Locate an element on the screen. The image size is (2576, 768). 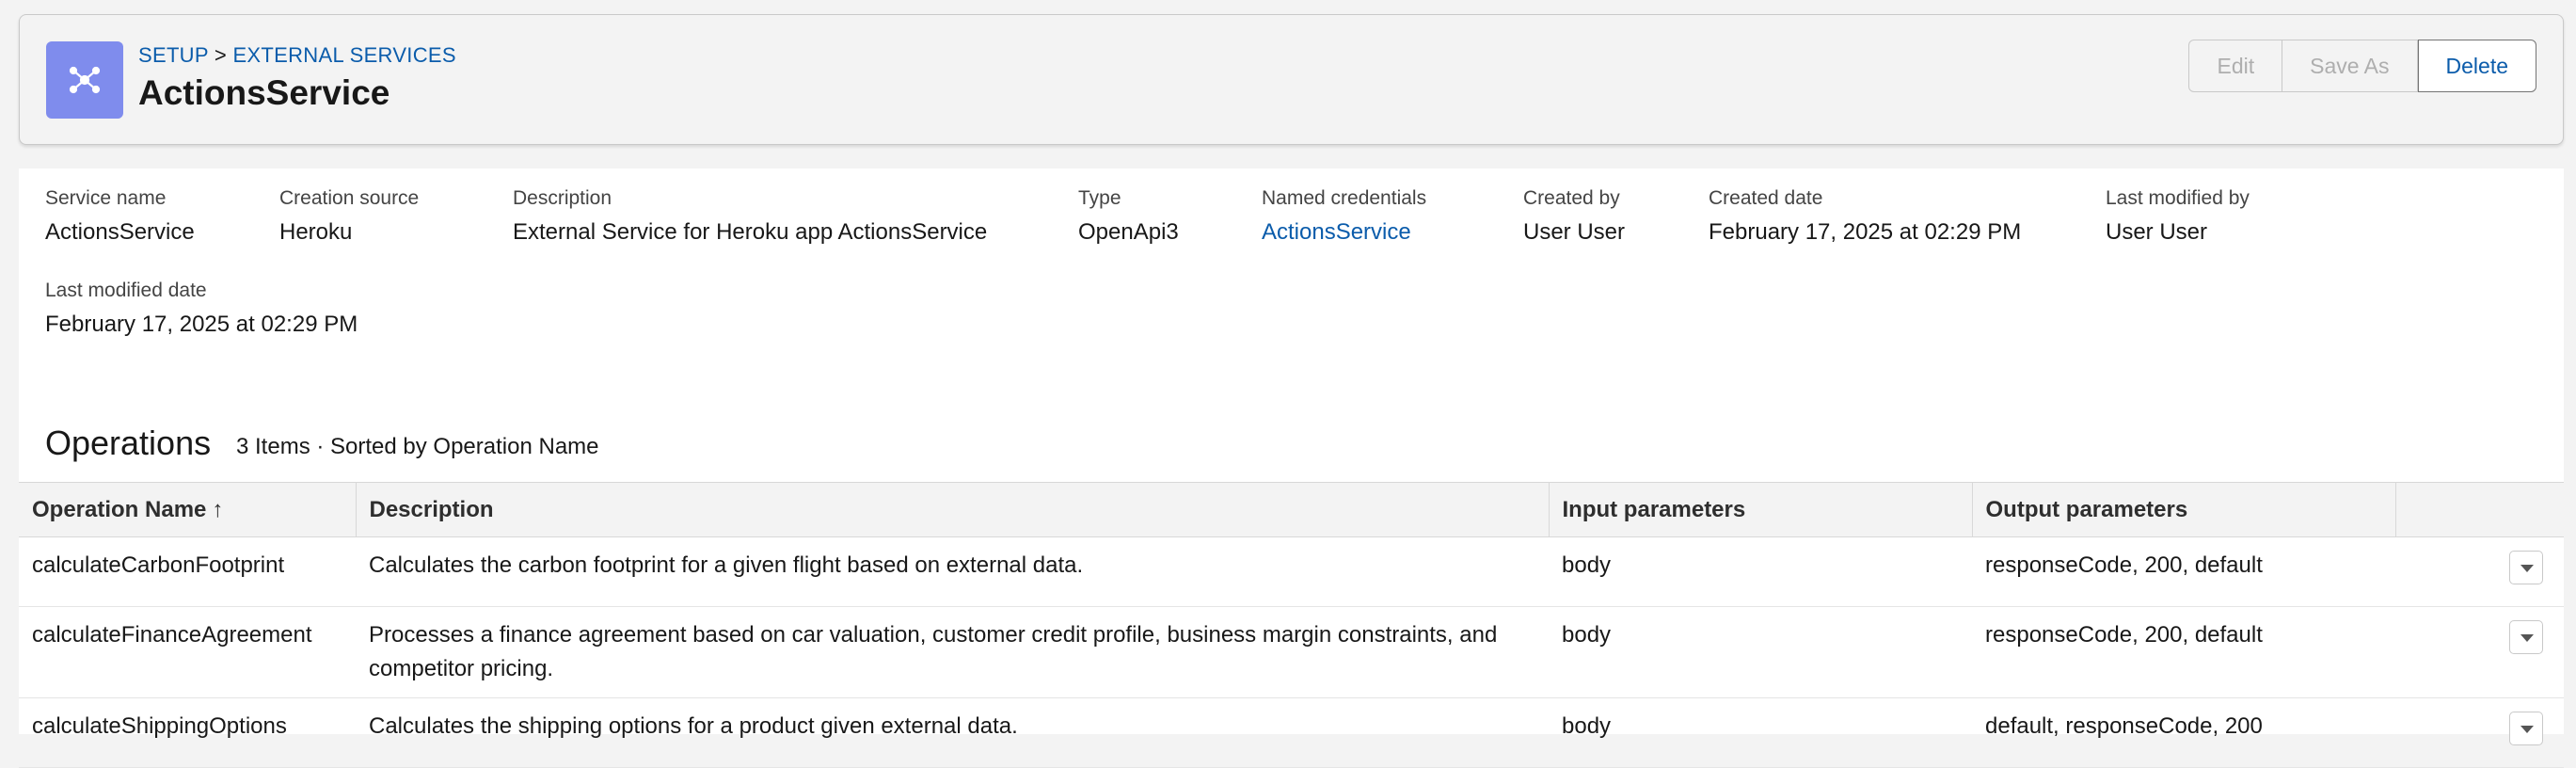
output-parameters-cell: default, responseCode, 200 is located at coordinates (2183, 732).